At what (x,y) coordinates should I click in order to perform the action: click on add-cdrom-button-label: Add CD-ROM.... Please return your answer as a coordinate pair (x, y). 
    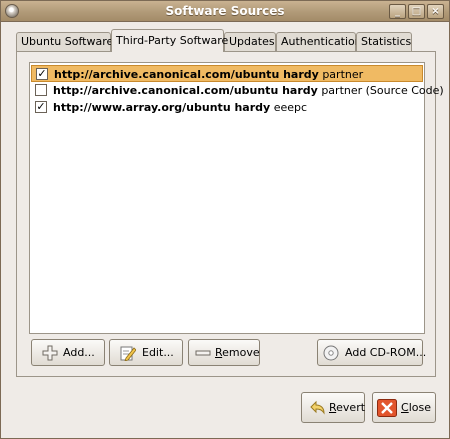
    Looking at the image, I should click on (386, 352).